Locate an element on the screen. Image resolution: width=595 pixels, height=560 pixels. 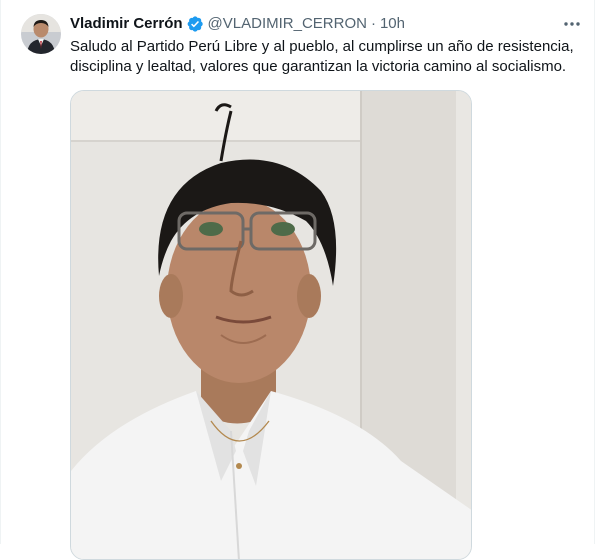
author-name: Vladimir Cerrón is located at coordinates (126, 24).